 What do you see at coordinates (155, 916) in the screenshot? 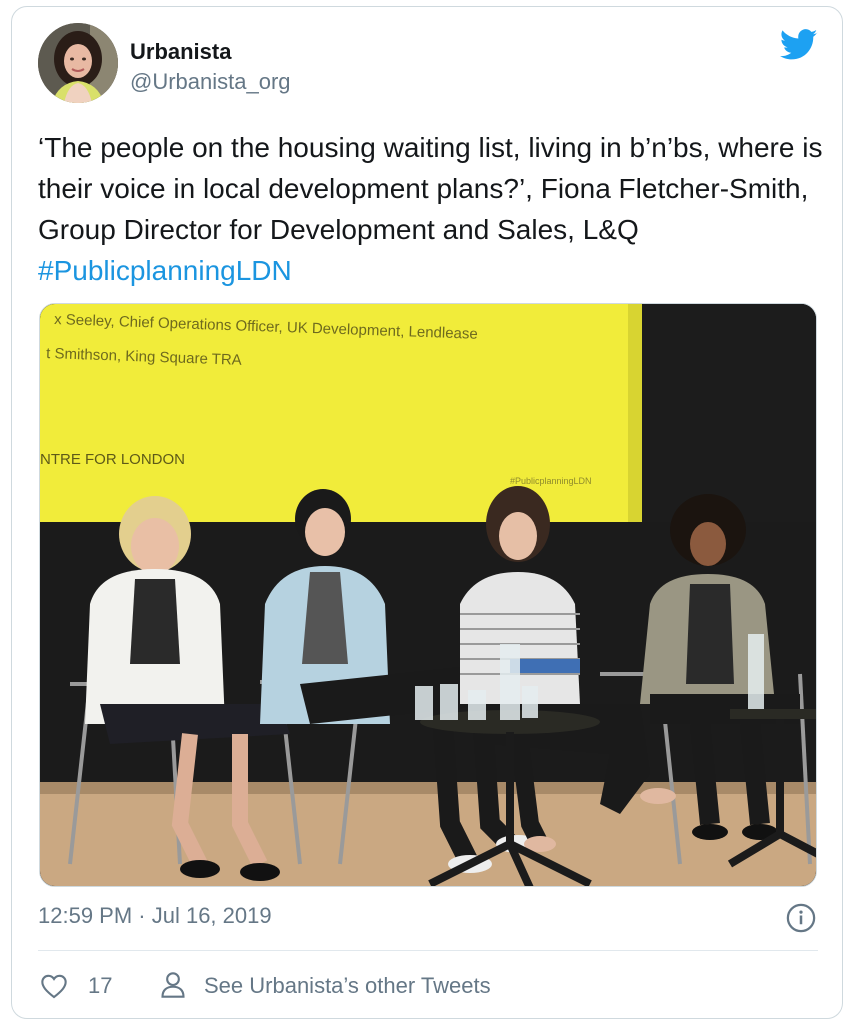
I see `tweet-timestamp: 12:59 PM · Jul 16, 2019` at bounding box center [155, 916].